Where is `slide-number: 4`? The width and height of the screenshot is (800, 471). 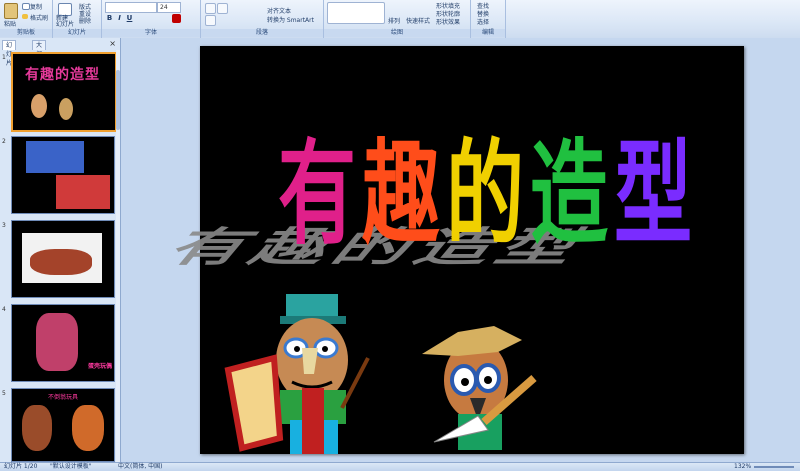 slide-number: 4 is located at coordinates (4, 309).